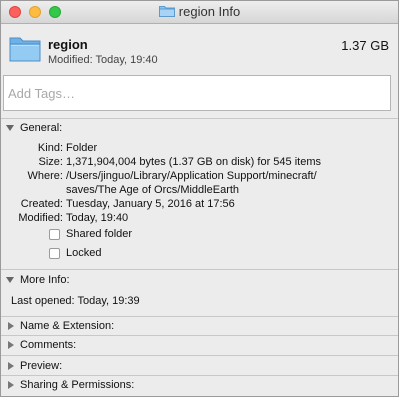 This screenshot has height=397, width=399. Describe the element at coordinates (365, 45) in the screenshot. I see `item-size: 1.37 GB` at that location.